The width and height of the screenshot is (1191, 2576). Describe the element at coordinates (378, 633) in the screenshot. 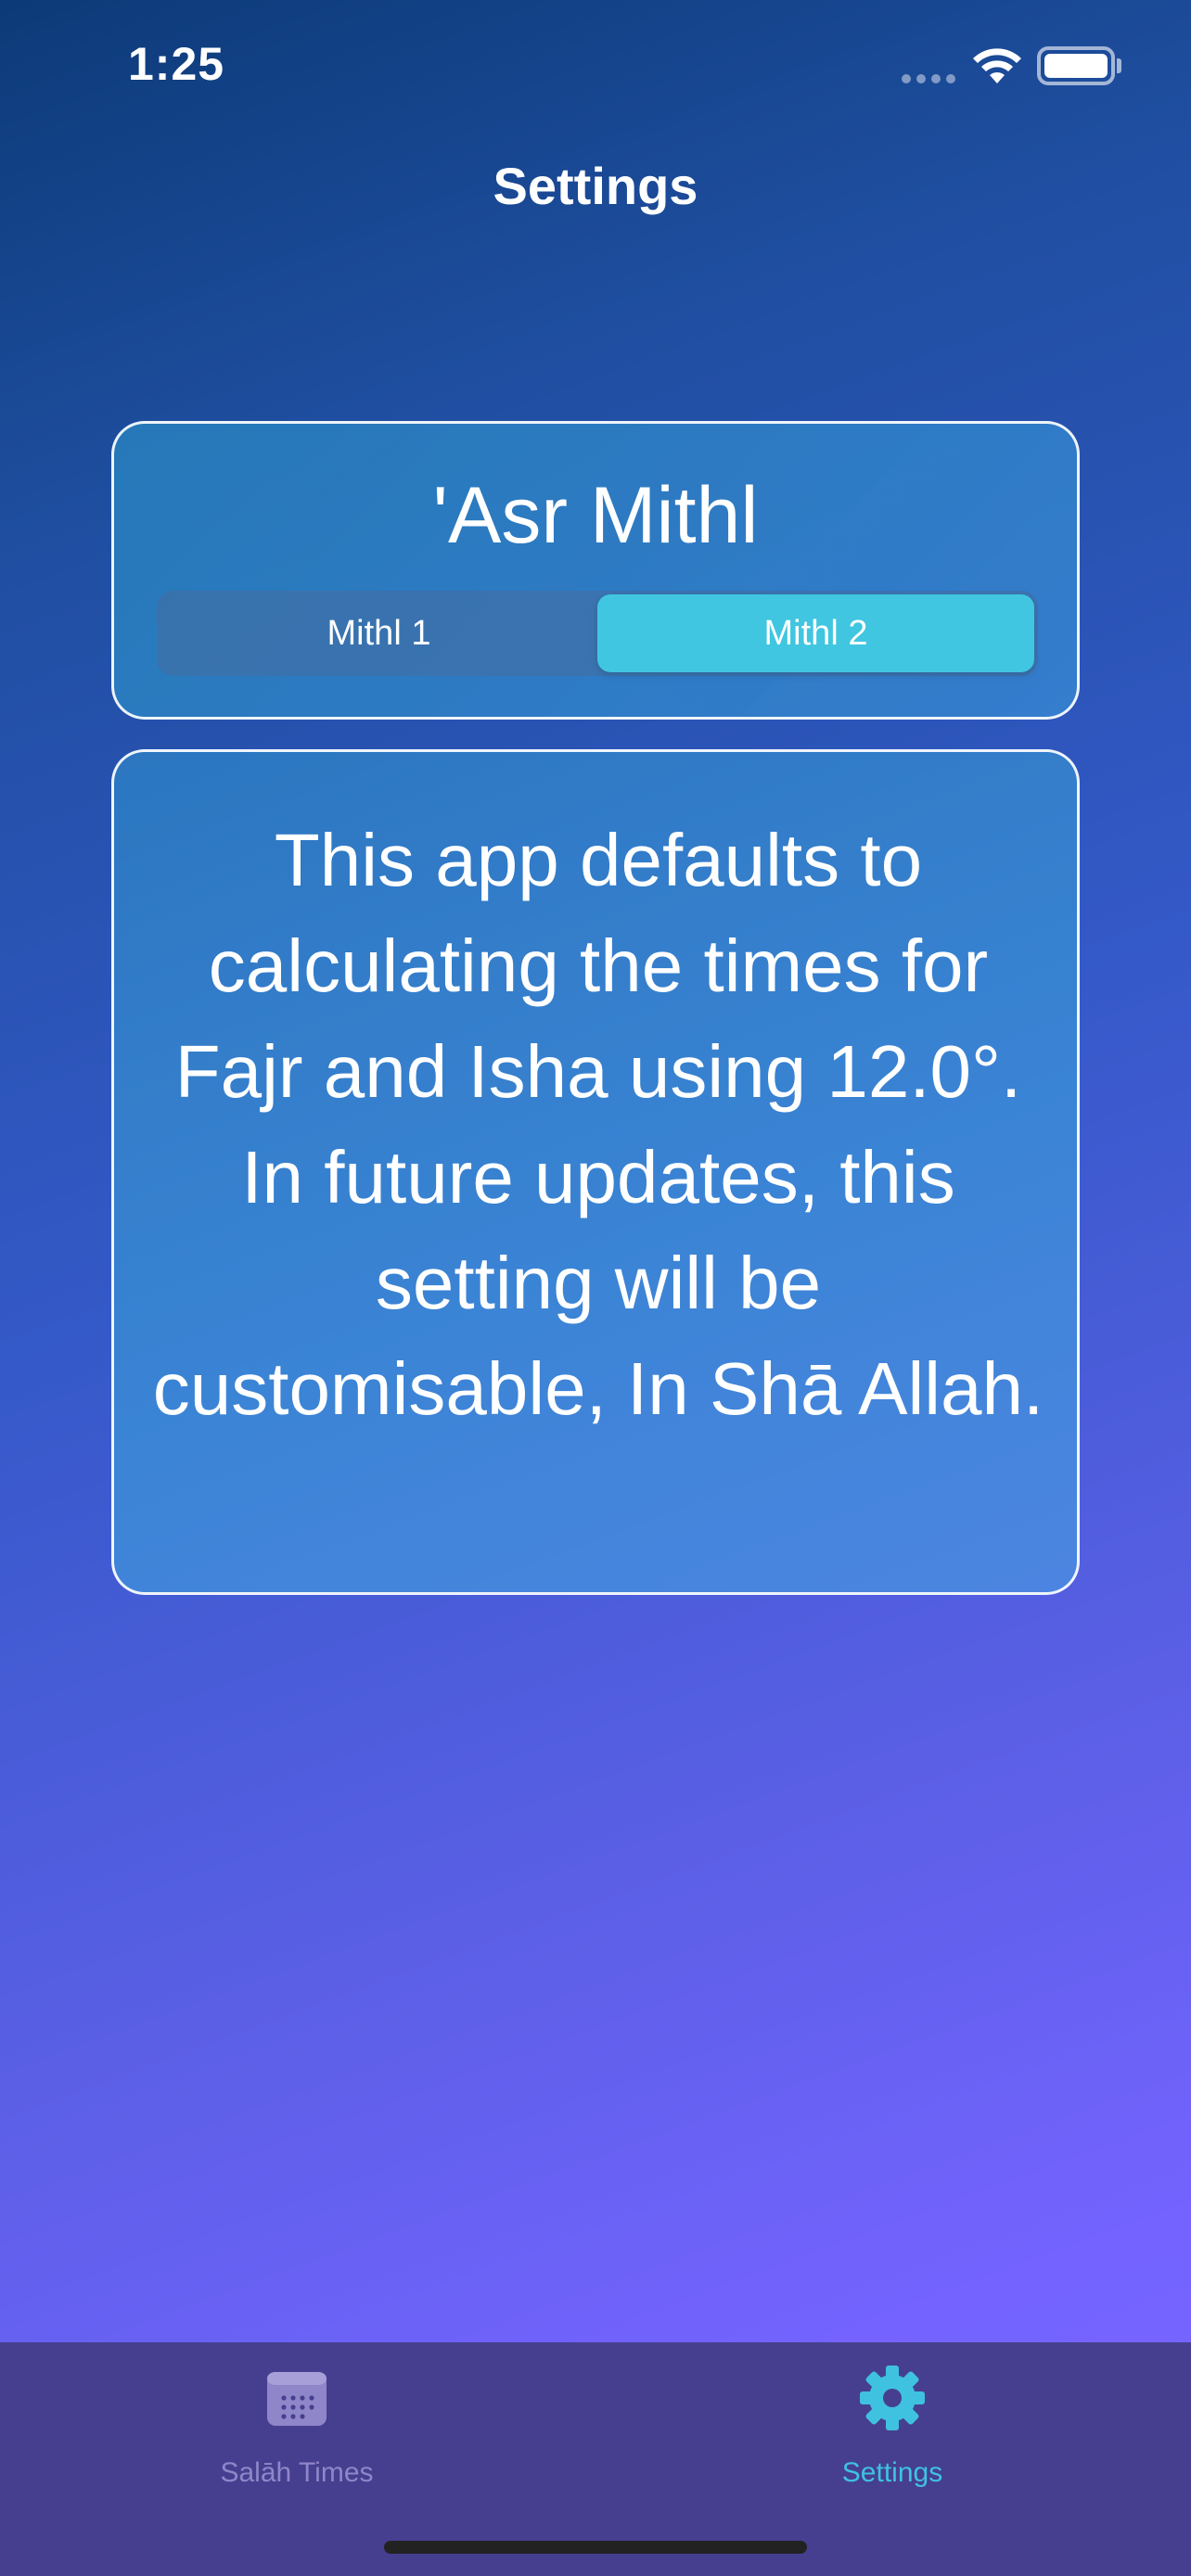

I see `mithl-1-option: Mithl 1` at that location.